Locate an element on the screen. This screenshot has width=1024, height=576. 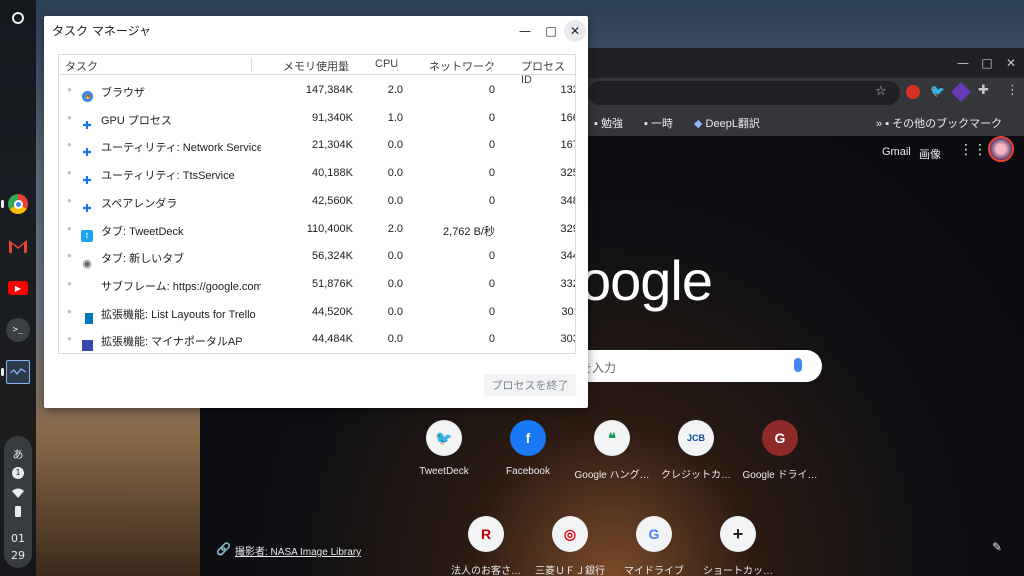
bookmark-deepl: ◆ DeepL翻訳 is located at coordinates (727, 123).